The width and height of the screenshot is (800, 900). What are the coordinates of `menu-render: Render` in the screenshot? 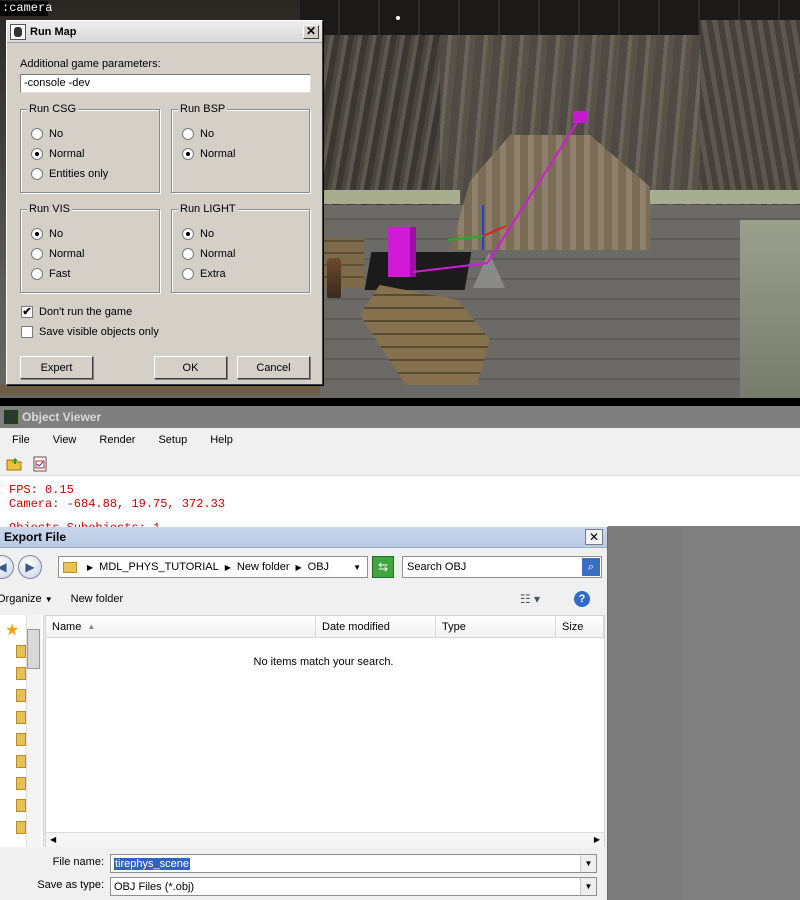 It's located at (117, 440).